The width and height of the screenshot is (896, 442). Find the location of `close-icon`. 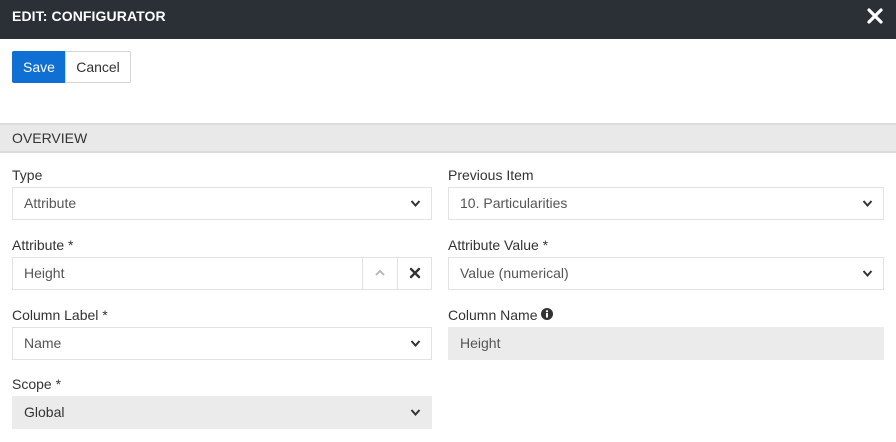

close-icon is located at coordinates (875, 16).